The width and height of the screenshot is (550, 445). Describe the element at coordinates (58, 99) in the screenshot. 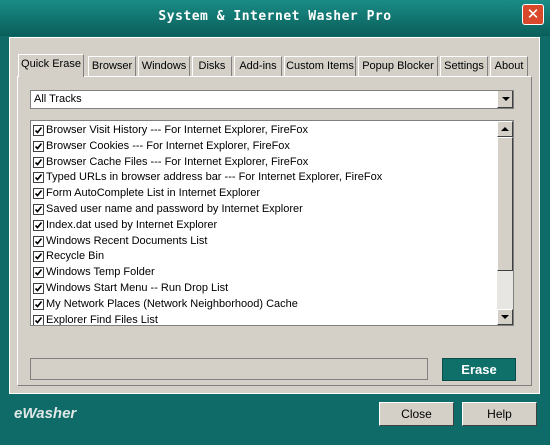

I see `select-value: All Tracks` at that location.